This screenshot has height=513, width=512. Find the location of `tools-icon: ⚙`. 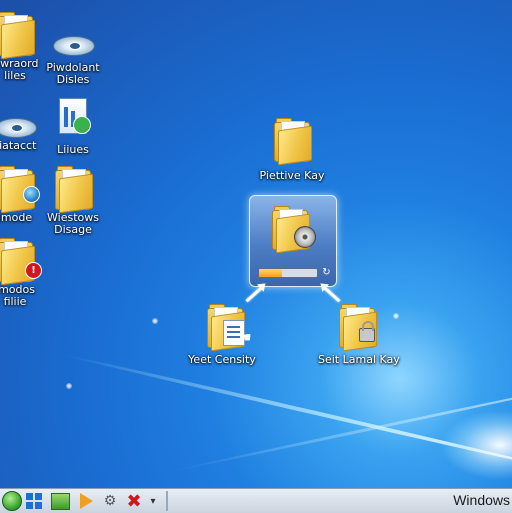

tools-icon: ⚙ is located at coordinates (110, 501).